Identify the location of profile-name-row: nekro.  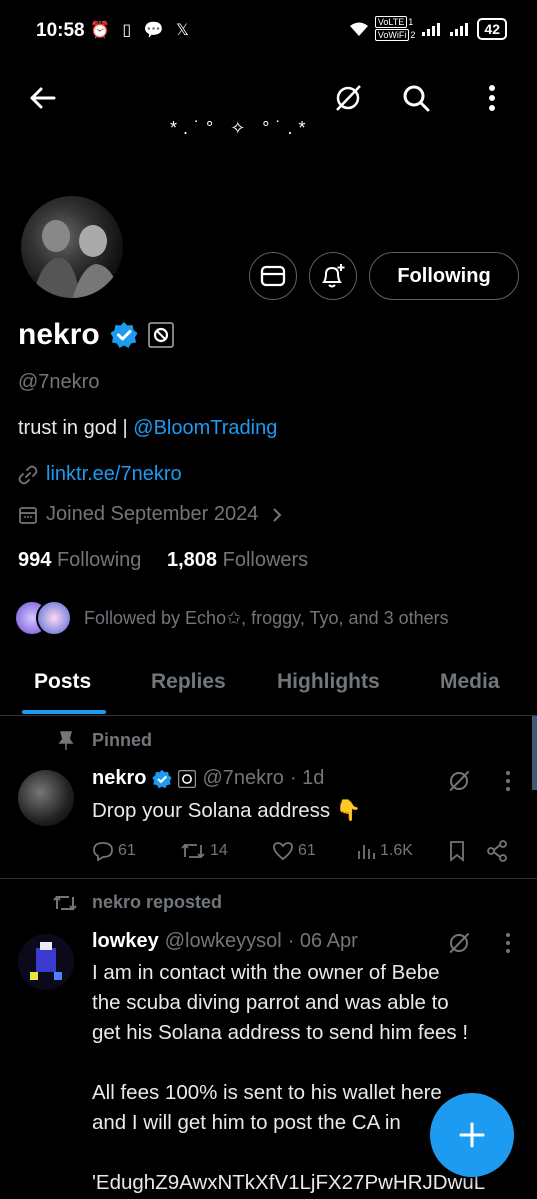
(96, 335).